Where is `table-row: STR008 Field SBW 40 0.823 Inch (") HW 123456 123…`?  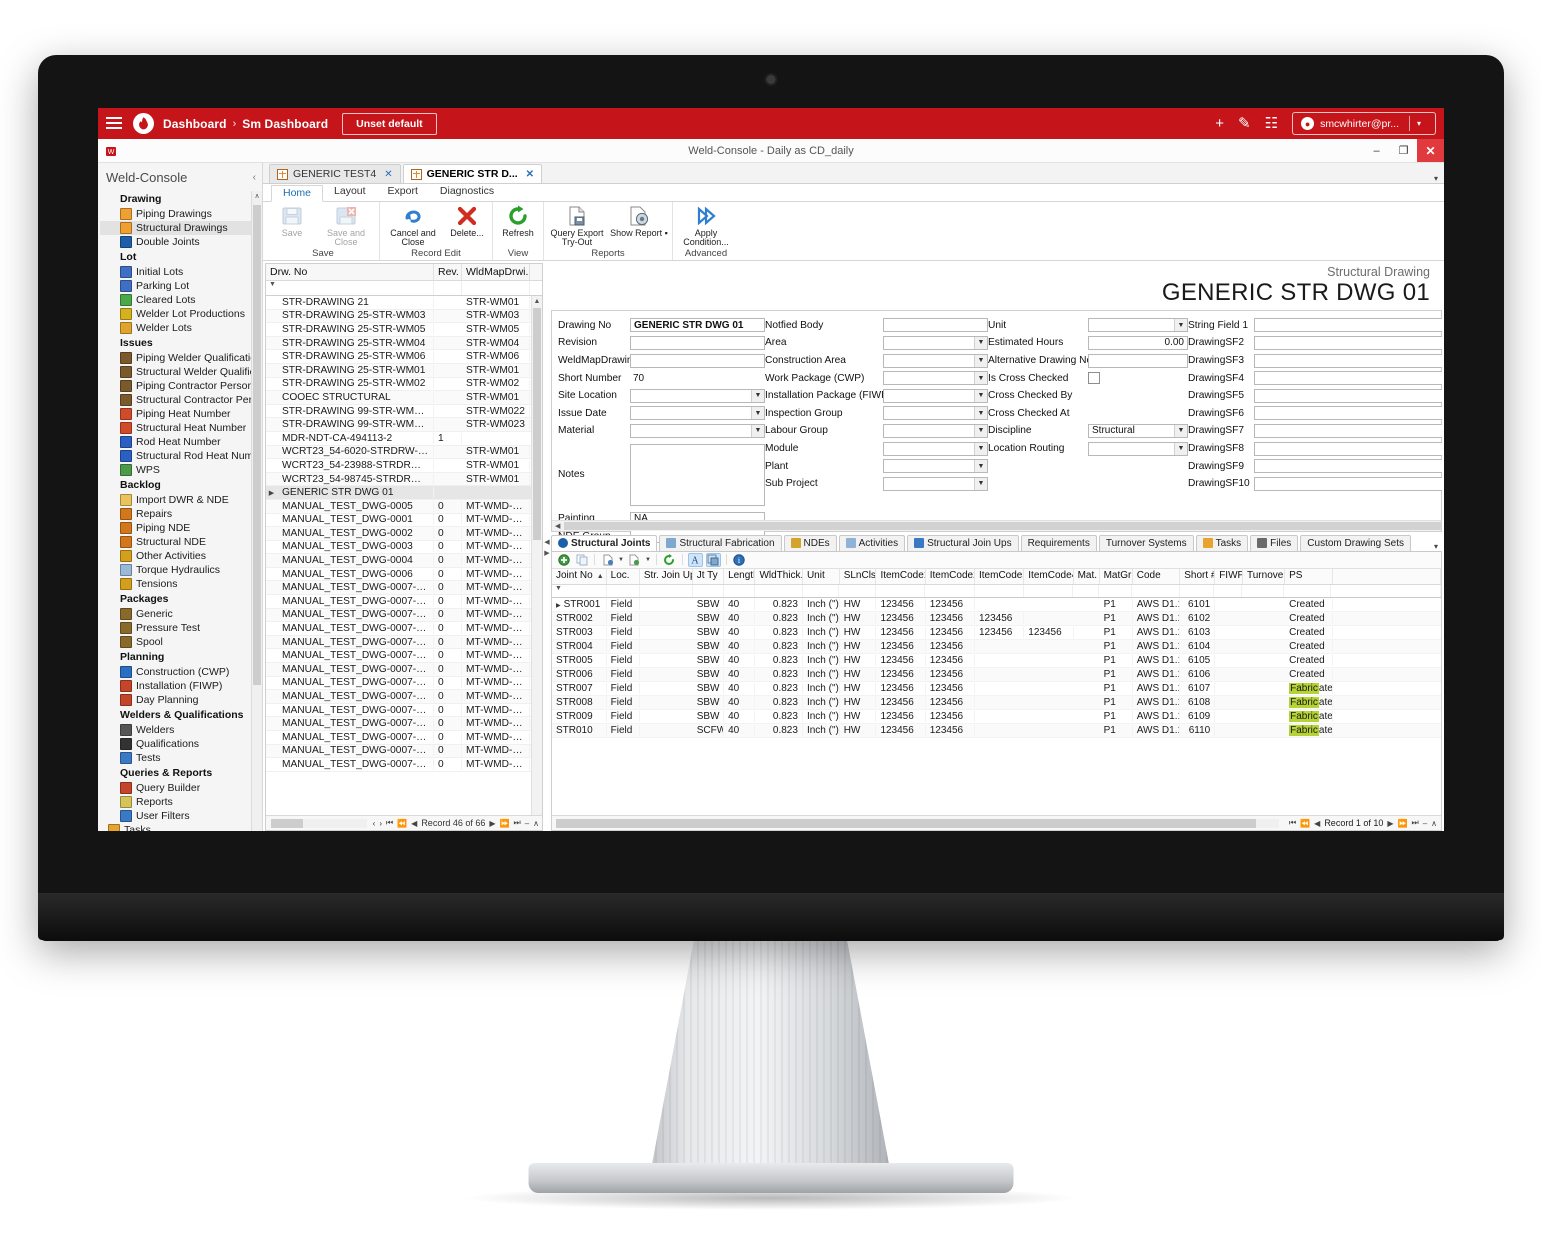
table-row: STR008 Field SBW 40 0.823 Inch (") HW 123456 123… is located at coordinates (996, 702).